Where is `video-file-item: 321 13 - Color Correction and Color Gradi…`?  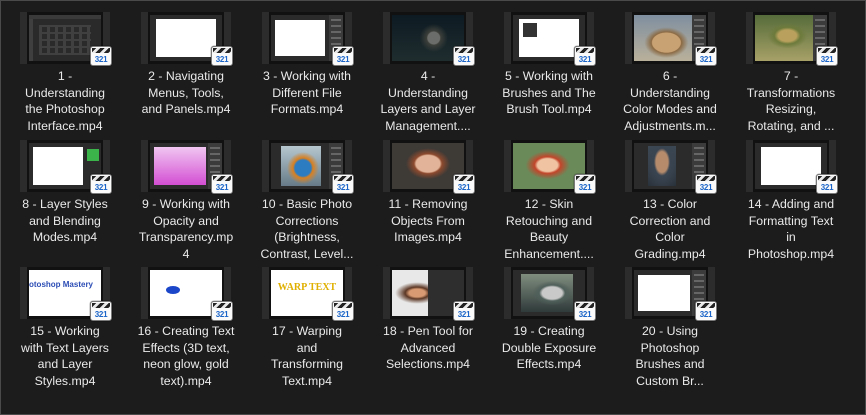 video-file-item: 321 13 - Color Correction and Color Gradi… is located at coordinates (670, 204).